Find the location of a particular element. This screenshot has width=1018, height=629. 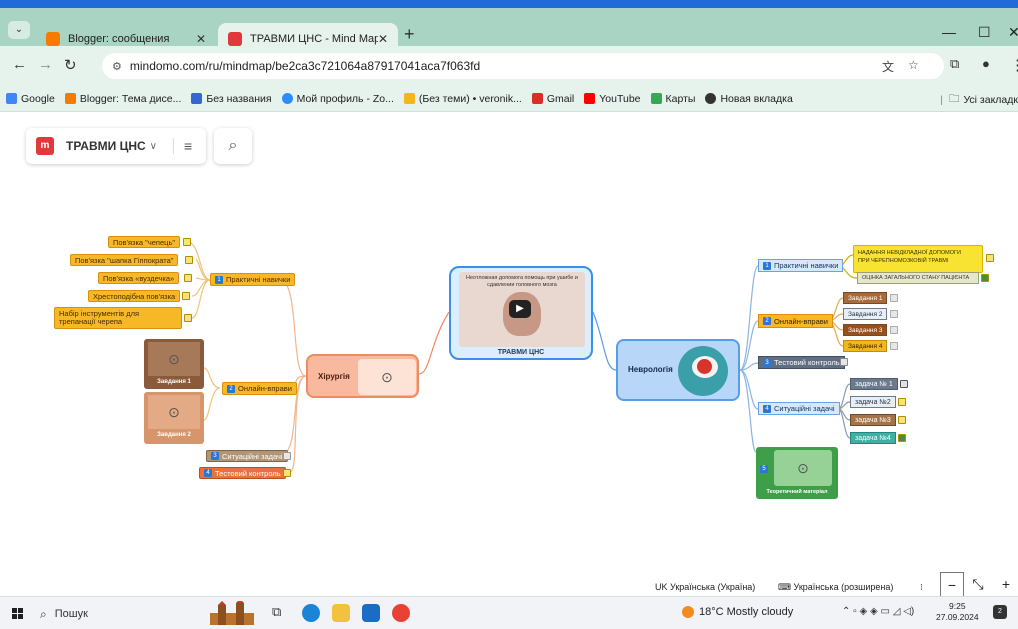

chrome-icon is located at coordinates (401, 613).